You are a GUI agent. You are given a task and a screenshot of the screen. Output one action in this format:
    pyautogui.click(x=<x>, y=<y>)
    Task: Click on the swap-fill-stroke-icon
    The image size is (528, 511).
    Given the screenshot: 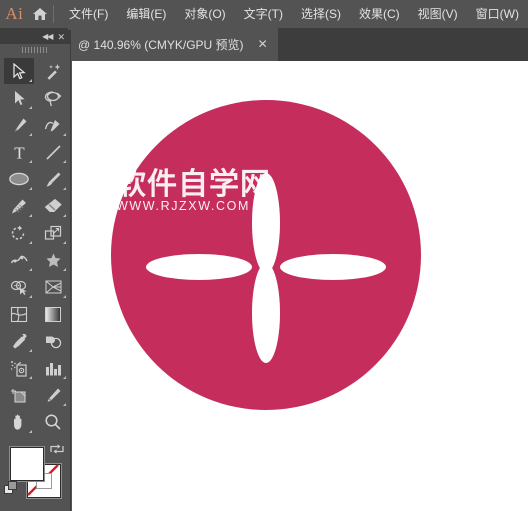 What is the action you would take?
    pyautogui.click(x=57, y=449)
    